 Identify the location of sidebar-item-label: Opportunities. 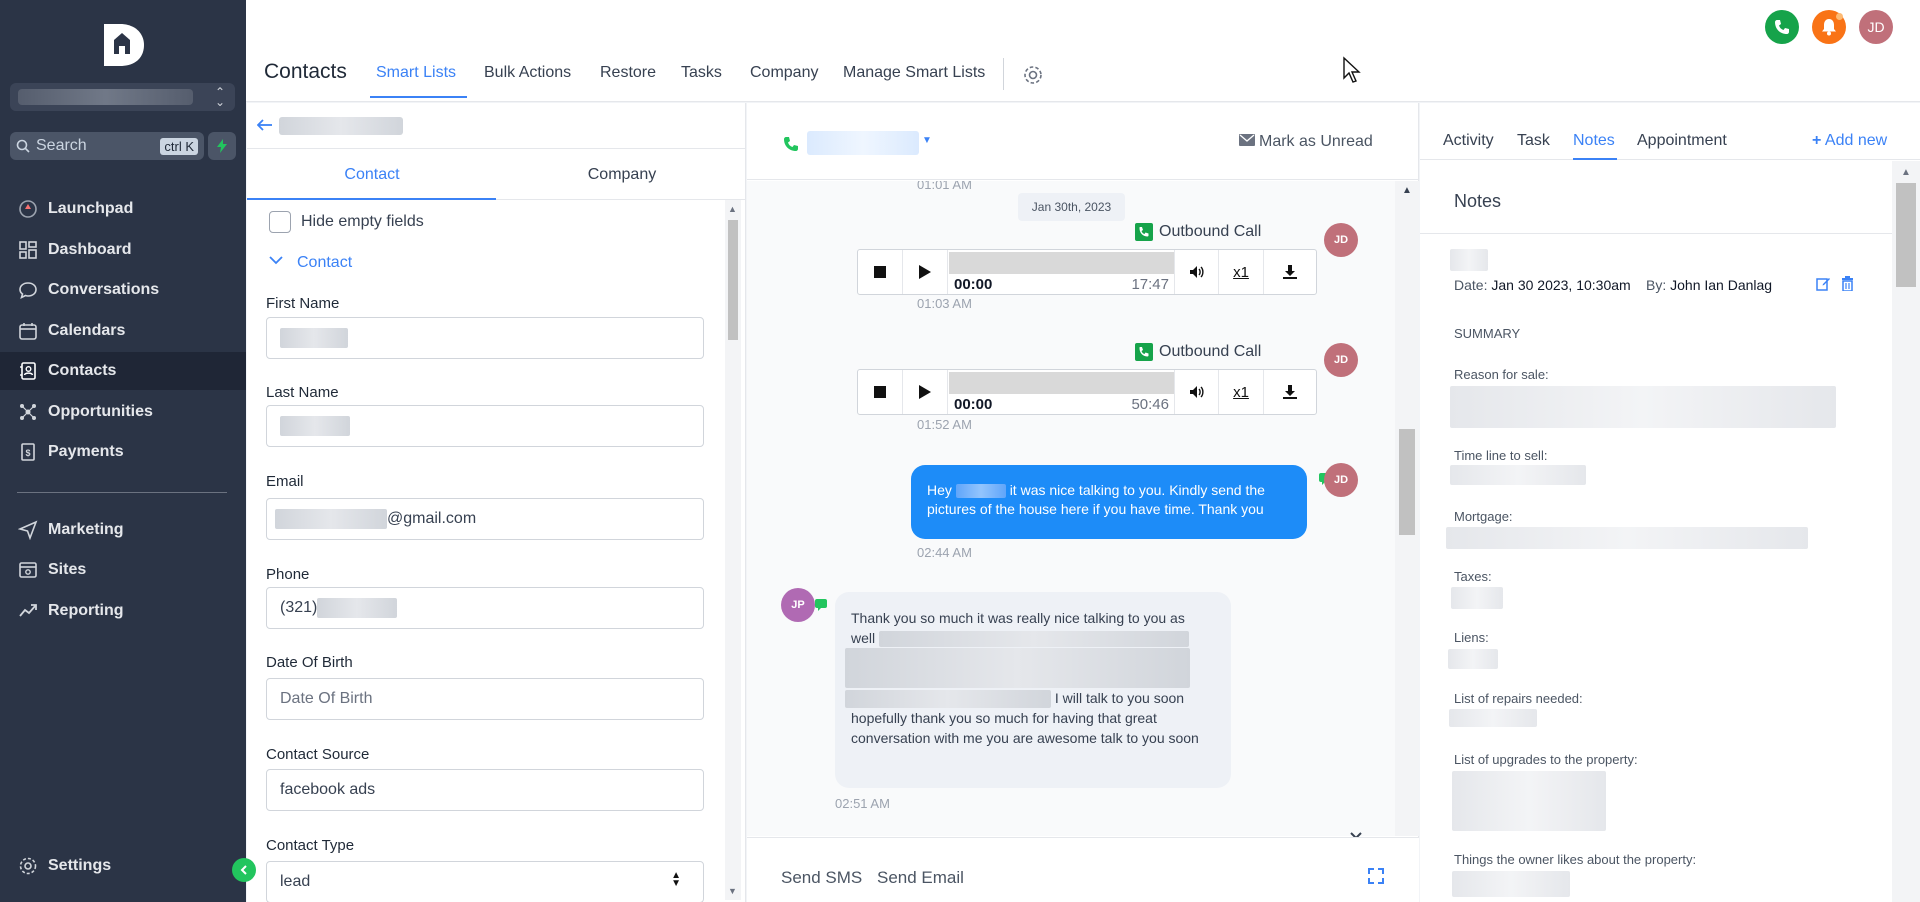
(100, 411).